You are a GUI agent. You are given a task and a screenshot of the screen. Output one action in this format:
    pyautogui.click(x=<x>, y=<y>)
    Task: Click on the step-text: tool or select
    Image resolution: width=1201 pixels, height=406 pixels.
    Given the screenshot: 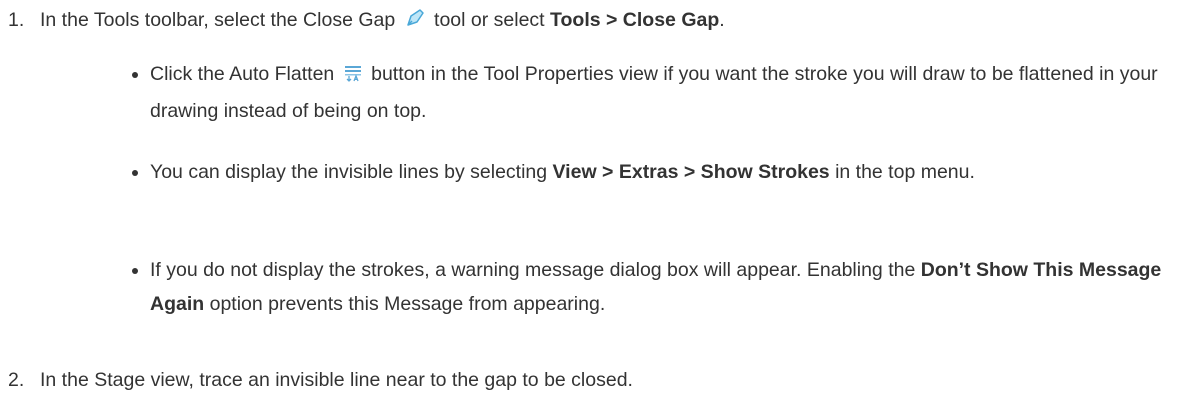 What is the action you would take?
    pyautogui.click(x=489, y=20)
    